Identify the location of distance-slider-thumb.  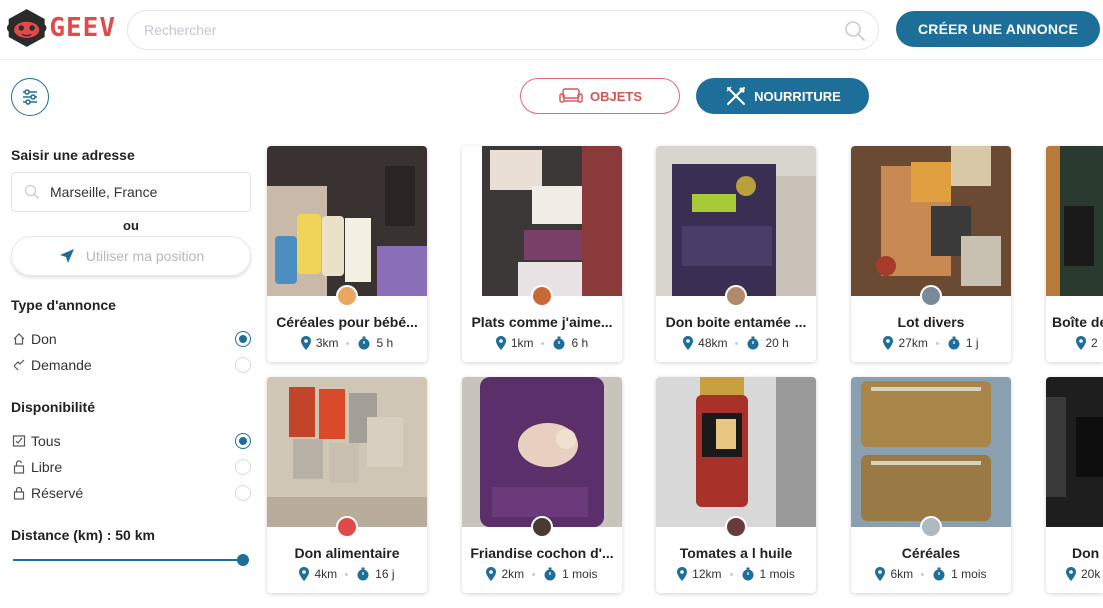
(243, 560).